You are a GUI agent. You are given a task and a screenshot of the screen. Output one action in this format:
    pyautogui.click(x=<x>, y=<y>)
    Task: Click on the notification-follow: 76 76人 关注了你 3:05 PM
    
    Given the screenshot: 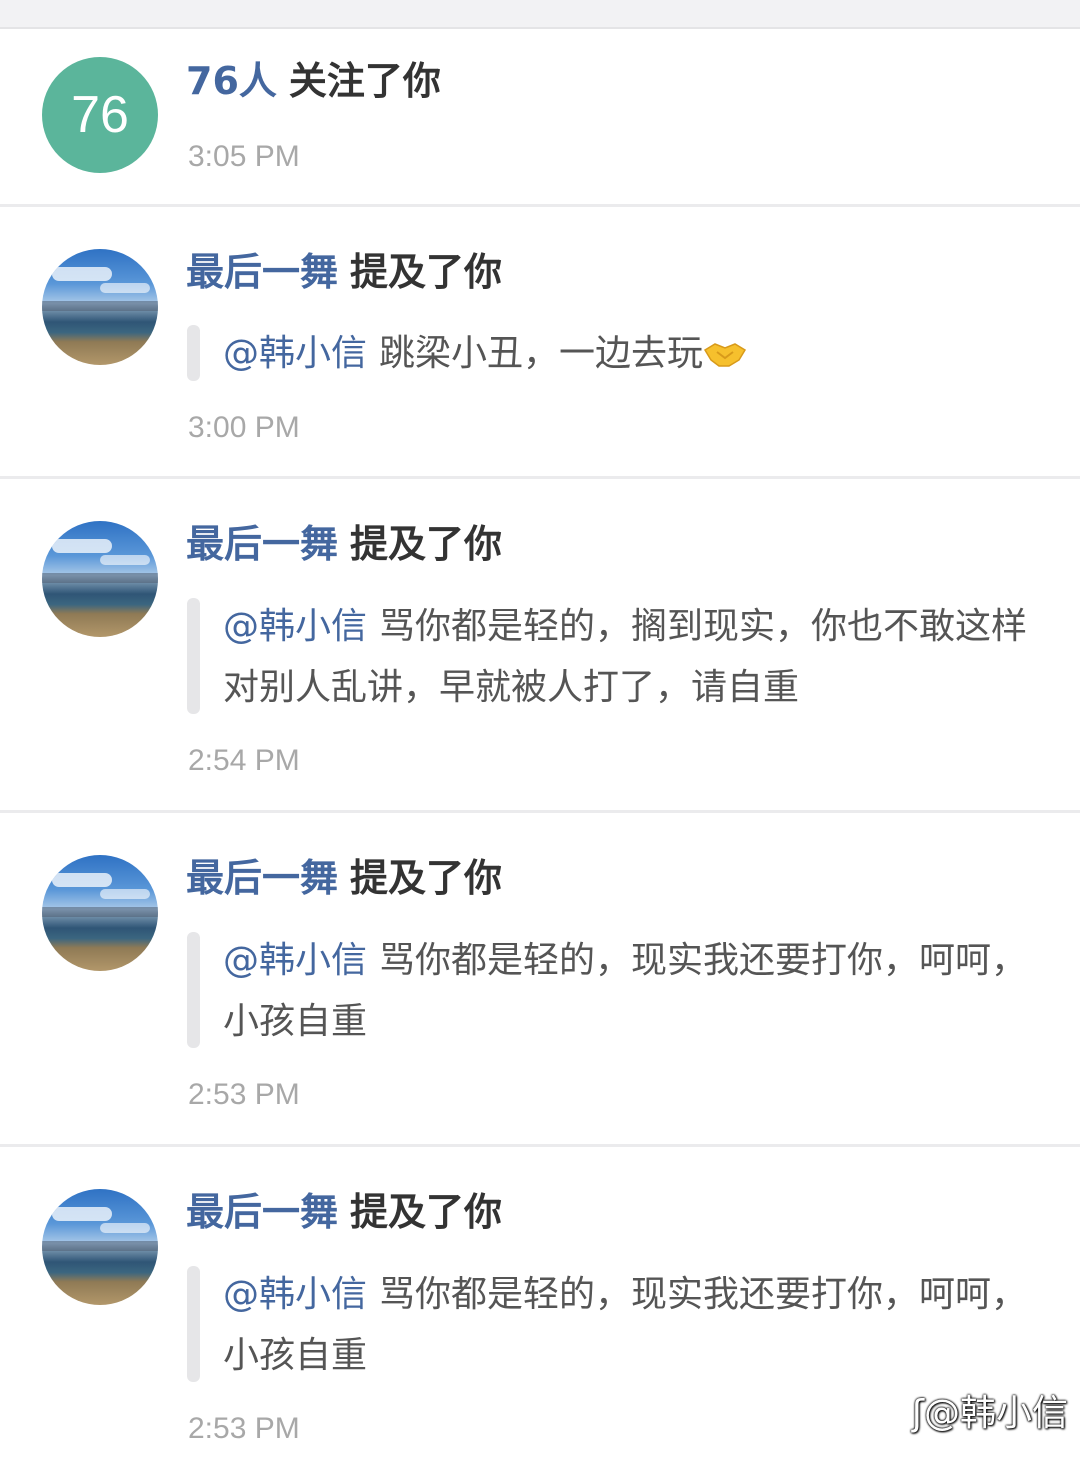 What is the action you would take?
    pyautogui.click(x=540, y=116)
    